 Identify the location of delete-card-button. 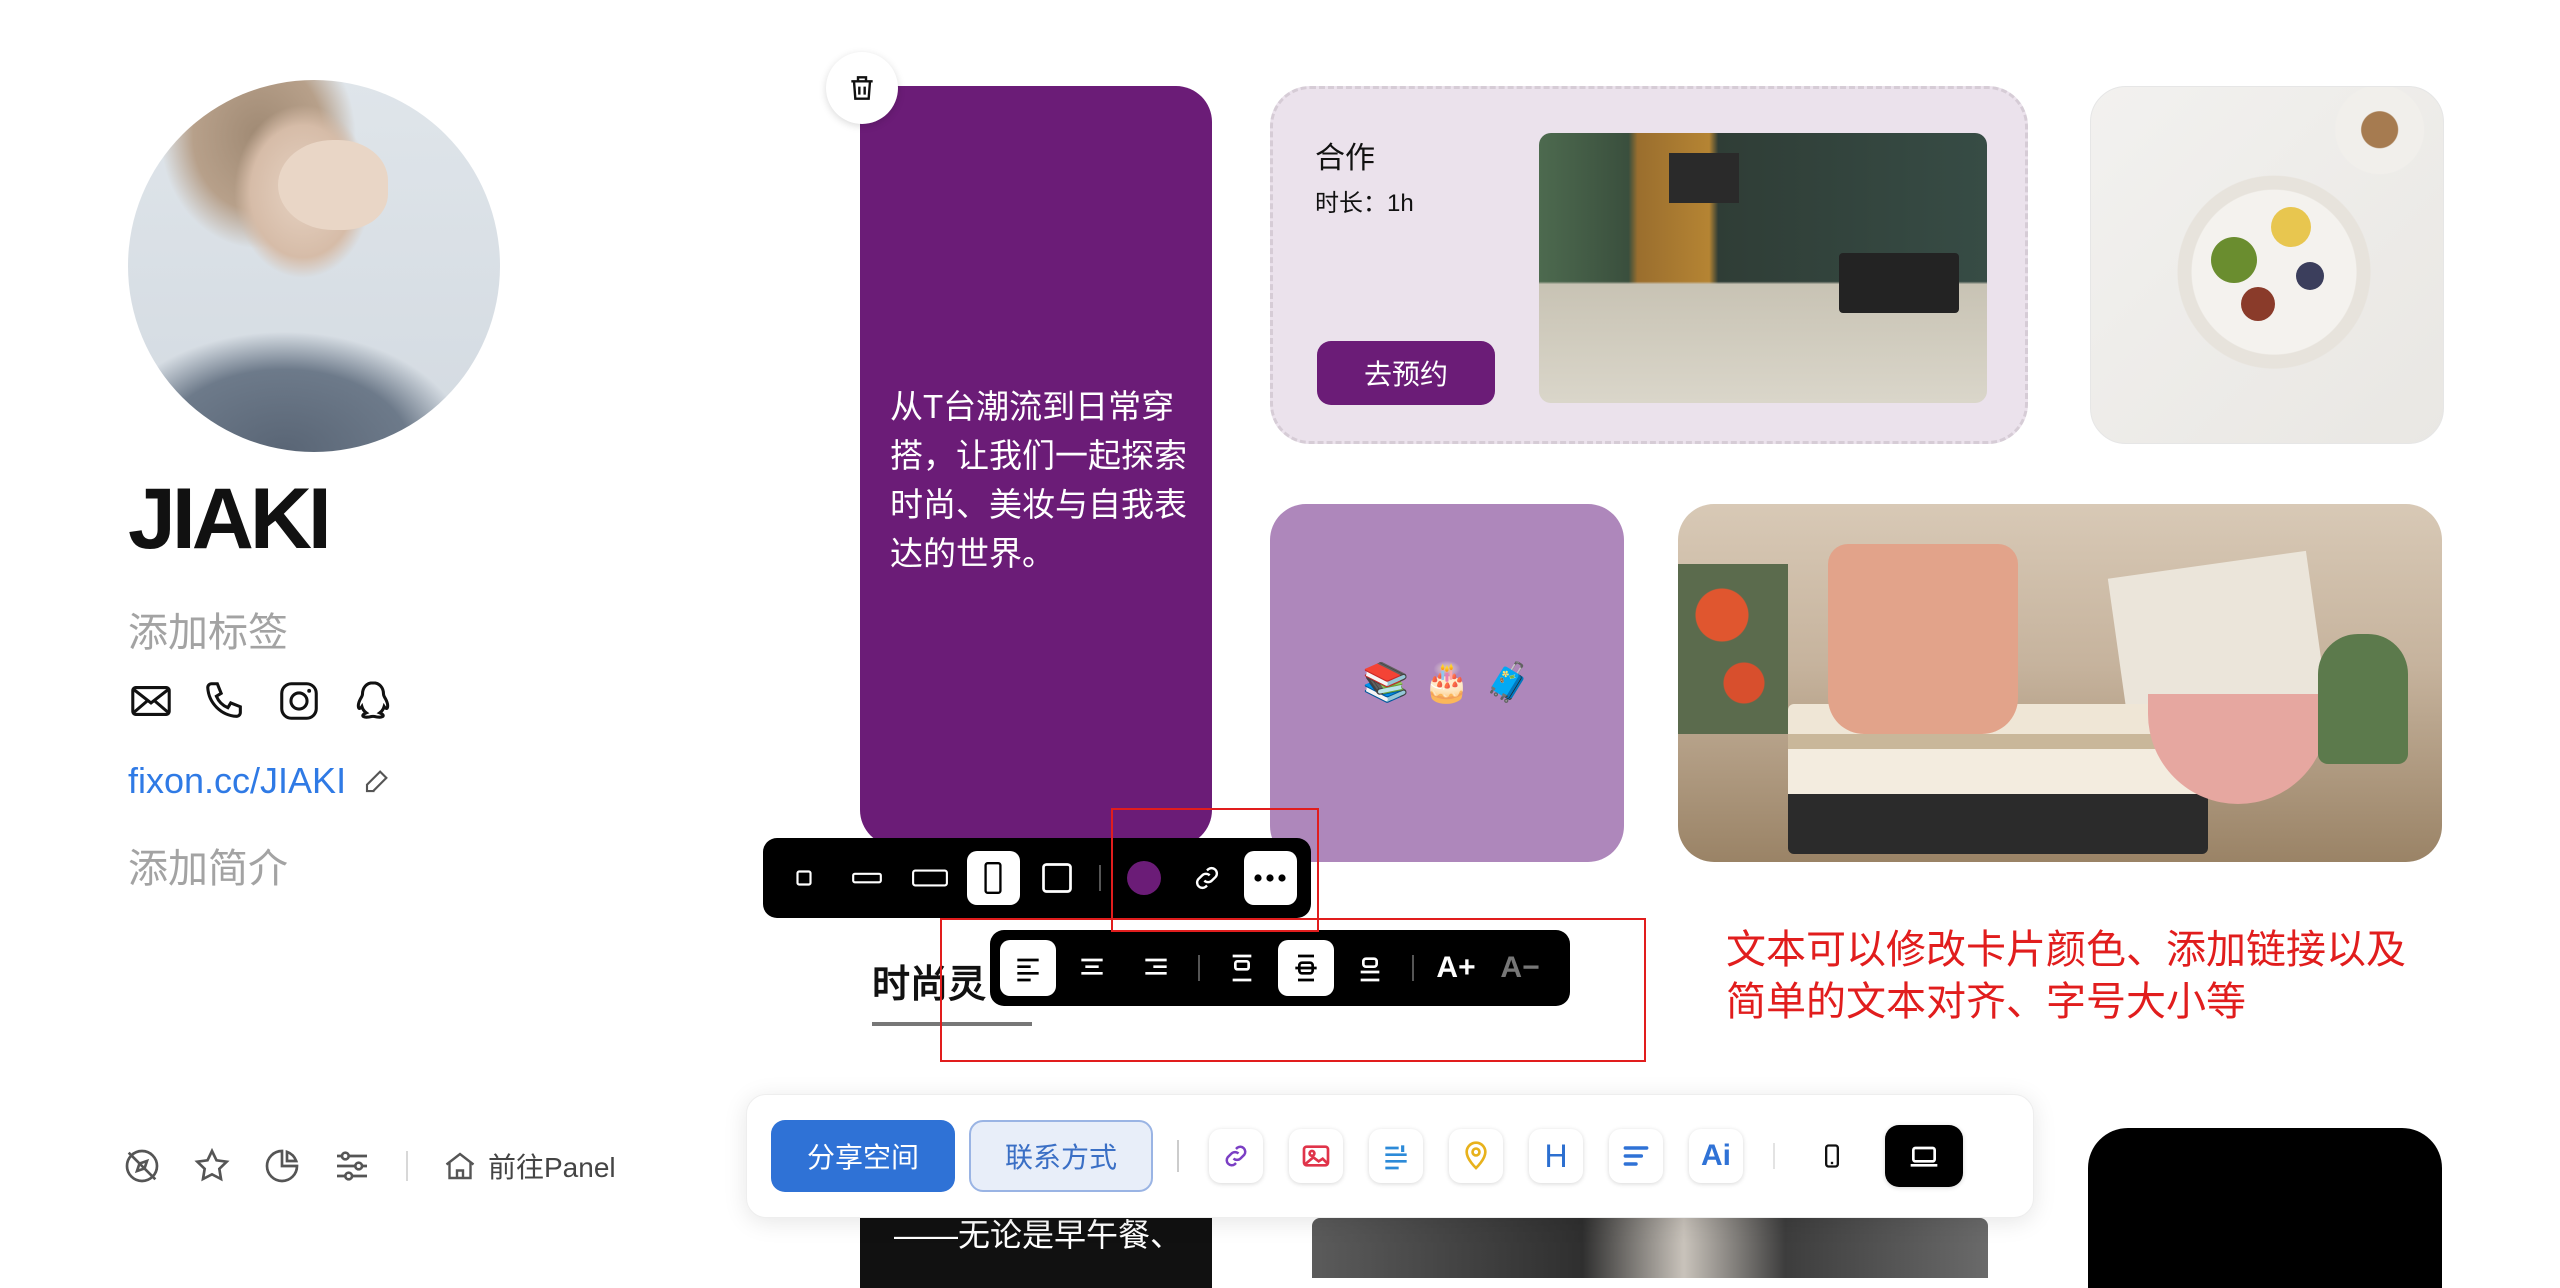
(862, 88).